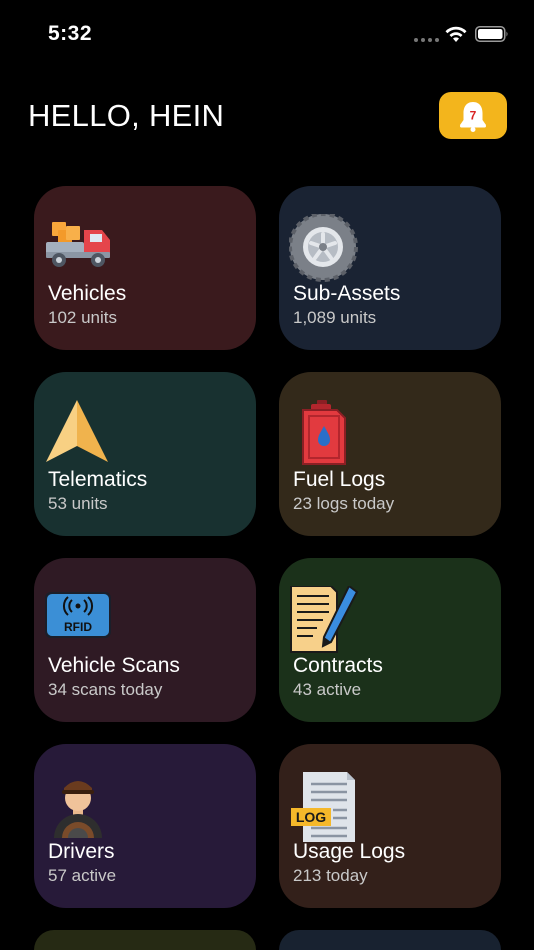 Image resolution: width=534 pixels, height=950 pixels. Describe the element at coordinates (390, 268) in the screenshot. I see `tile-sub-assets: Sub-Assets 1,089 units` at that location.